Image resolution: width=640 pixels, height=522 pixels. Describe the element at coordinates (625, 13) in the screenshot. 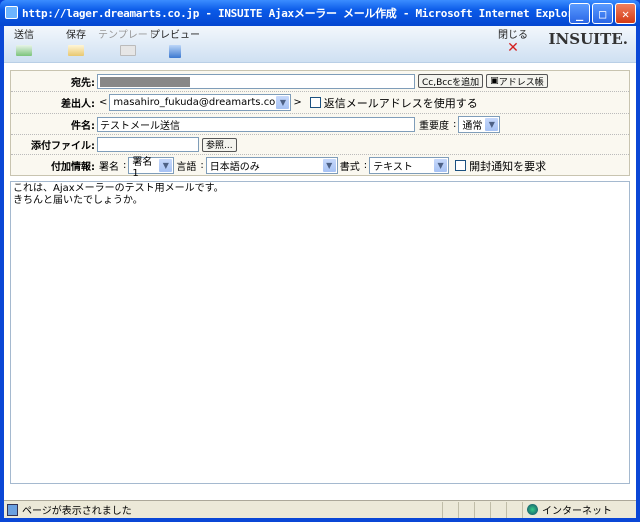

I see `close-window-button: ✕` at that location.